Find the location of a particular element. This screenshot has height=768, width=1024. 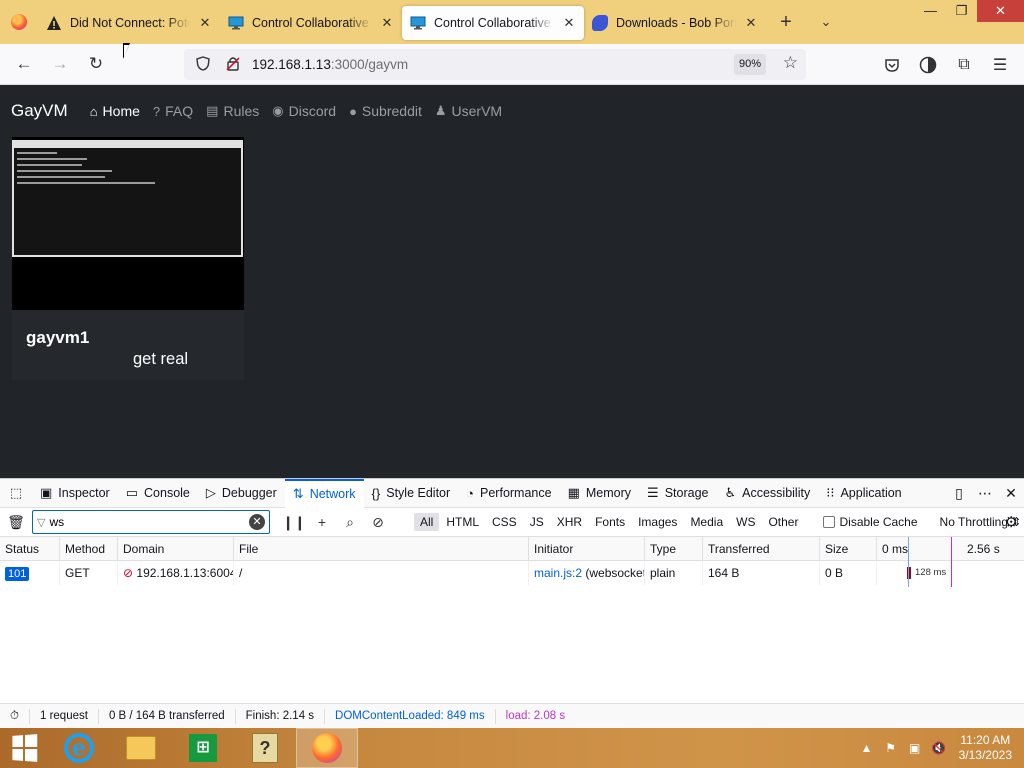

back-arrow-icon: ← is located at coordinates (24, 64).